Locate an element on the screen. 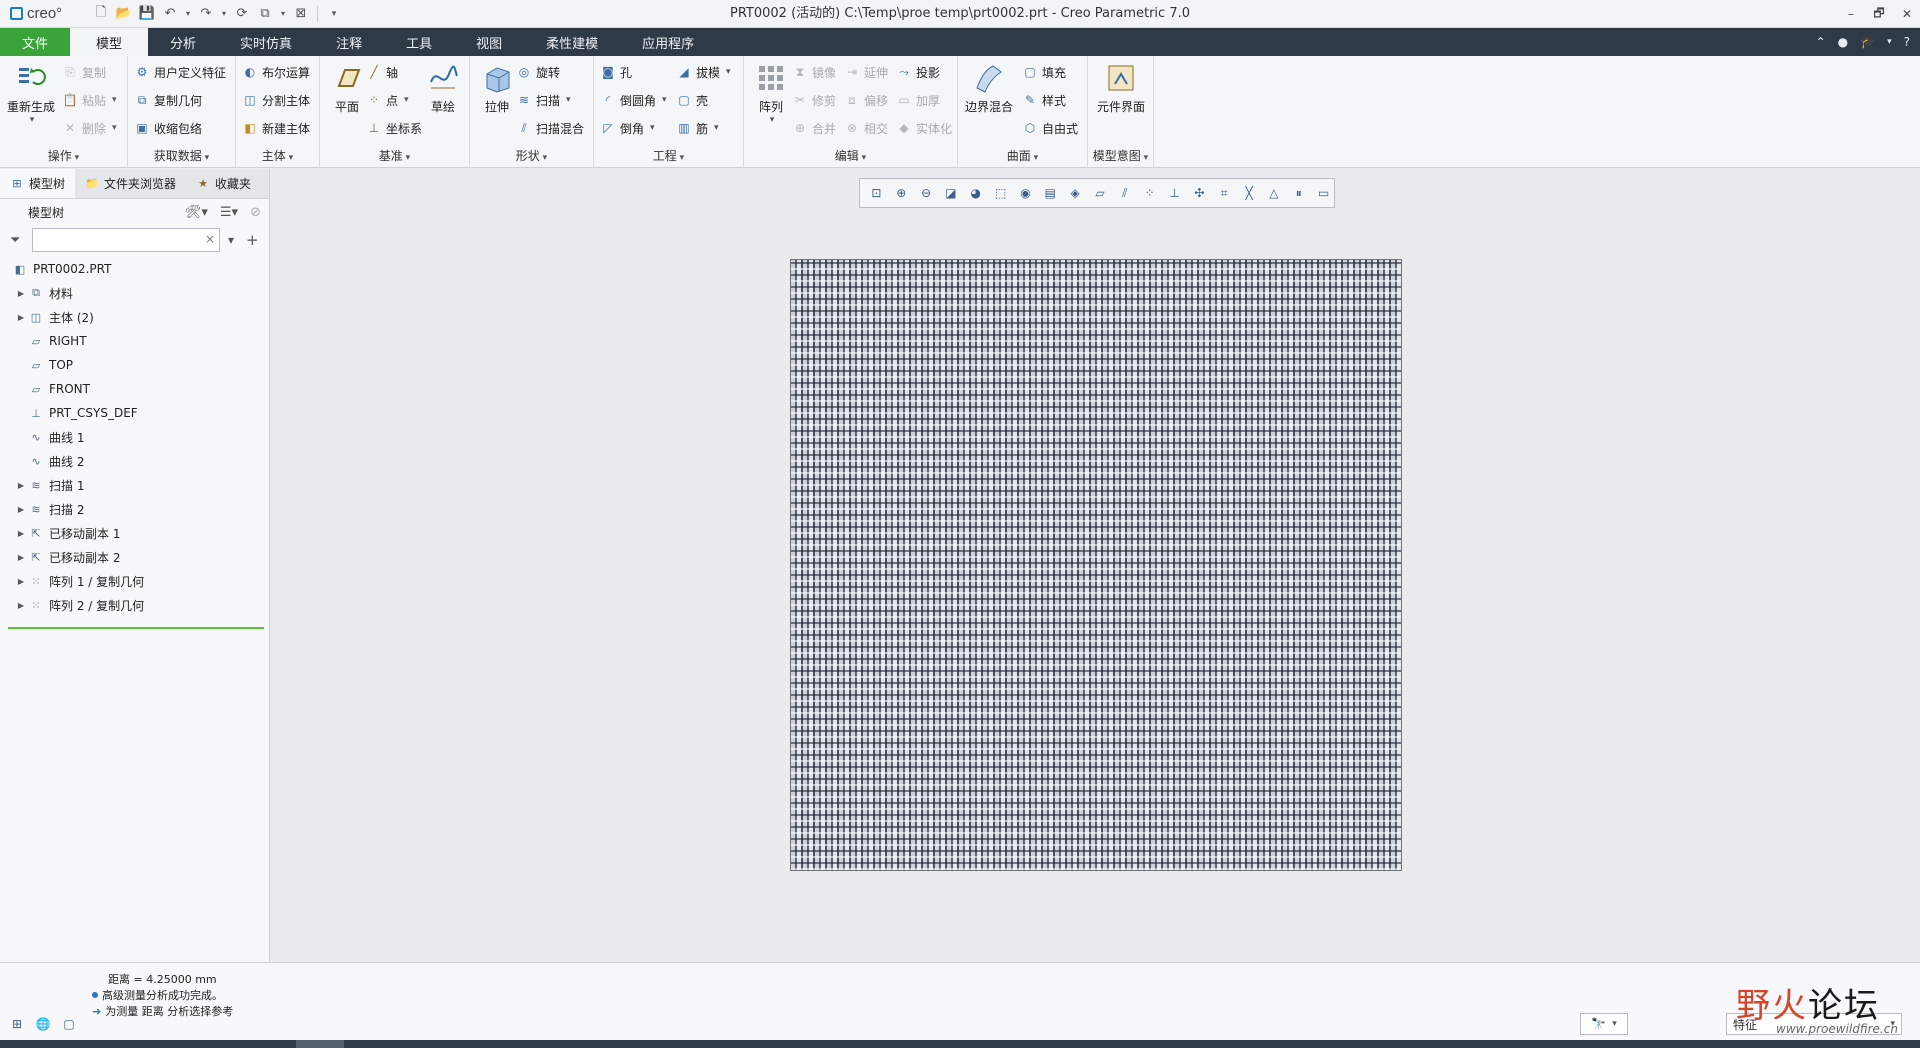 This screenshot has height=1048, width=1920. sketch-button: 草绘 is located at coordinates (443, 88).